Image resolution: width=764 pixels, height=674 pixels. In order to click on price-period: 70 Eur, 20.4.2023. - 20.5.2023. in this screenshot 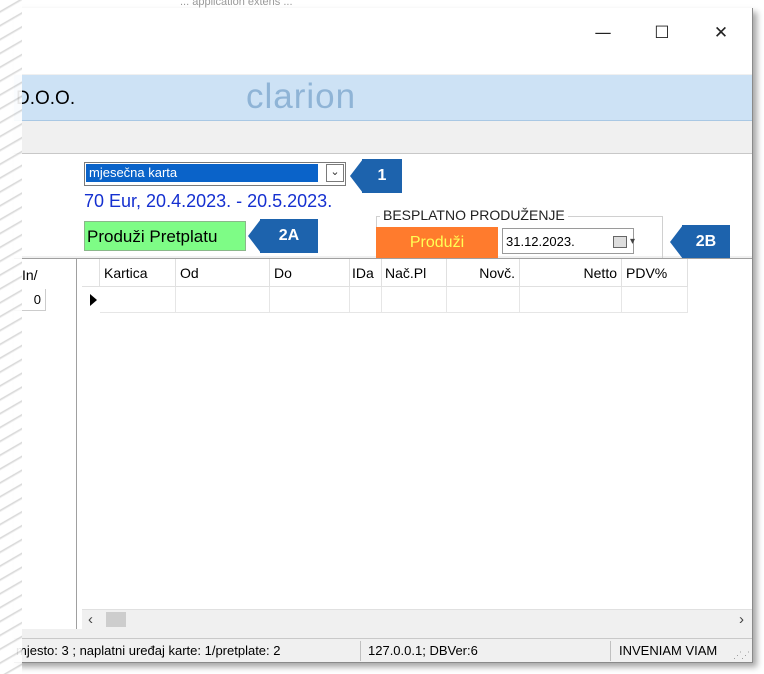, I will do `click(208, 201)`.